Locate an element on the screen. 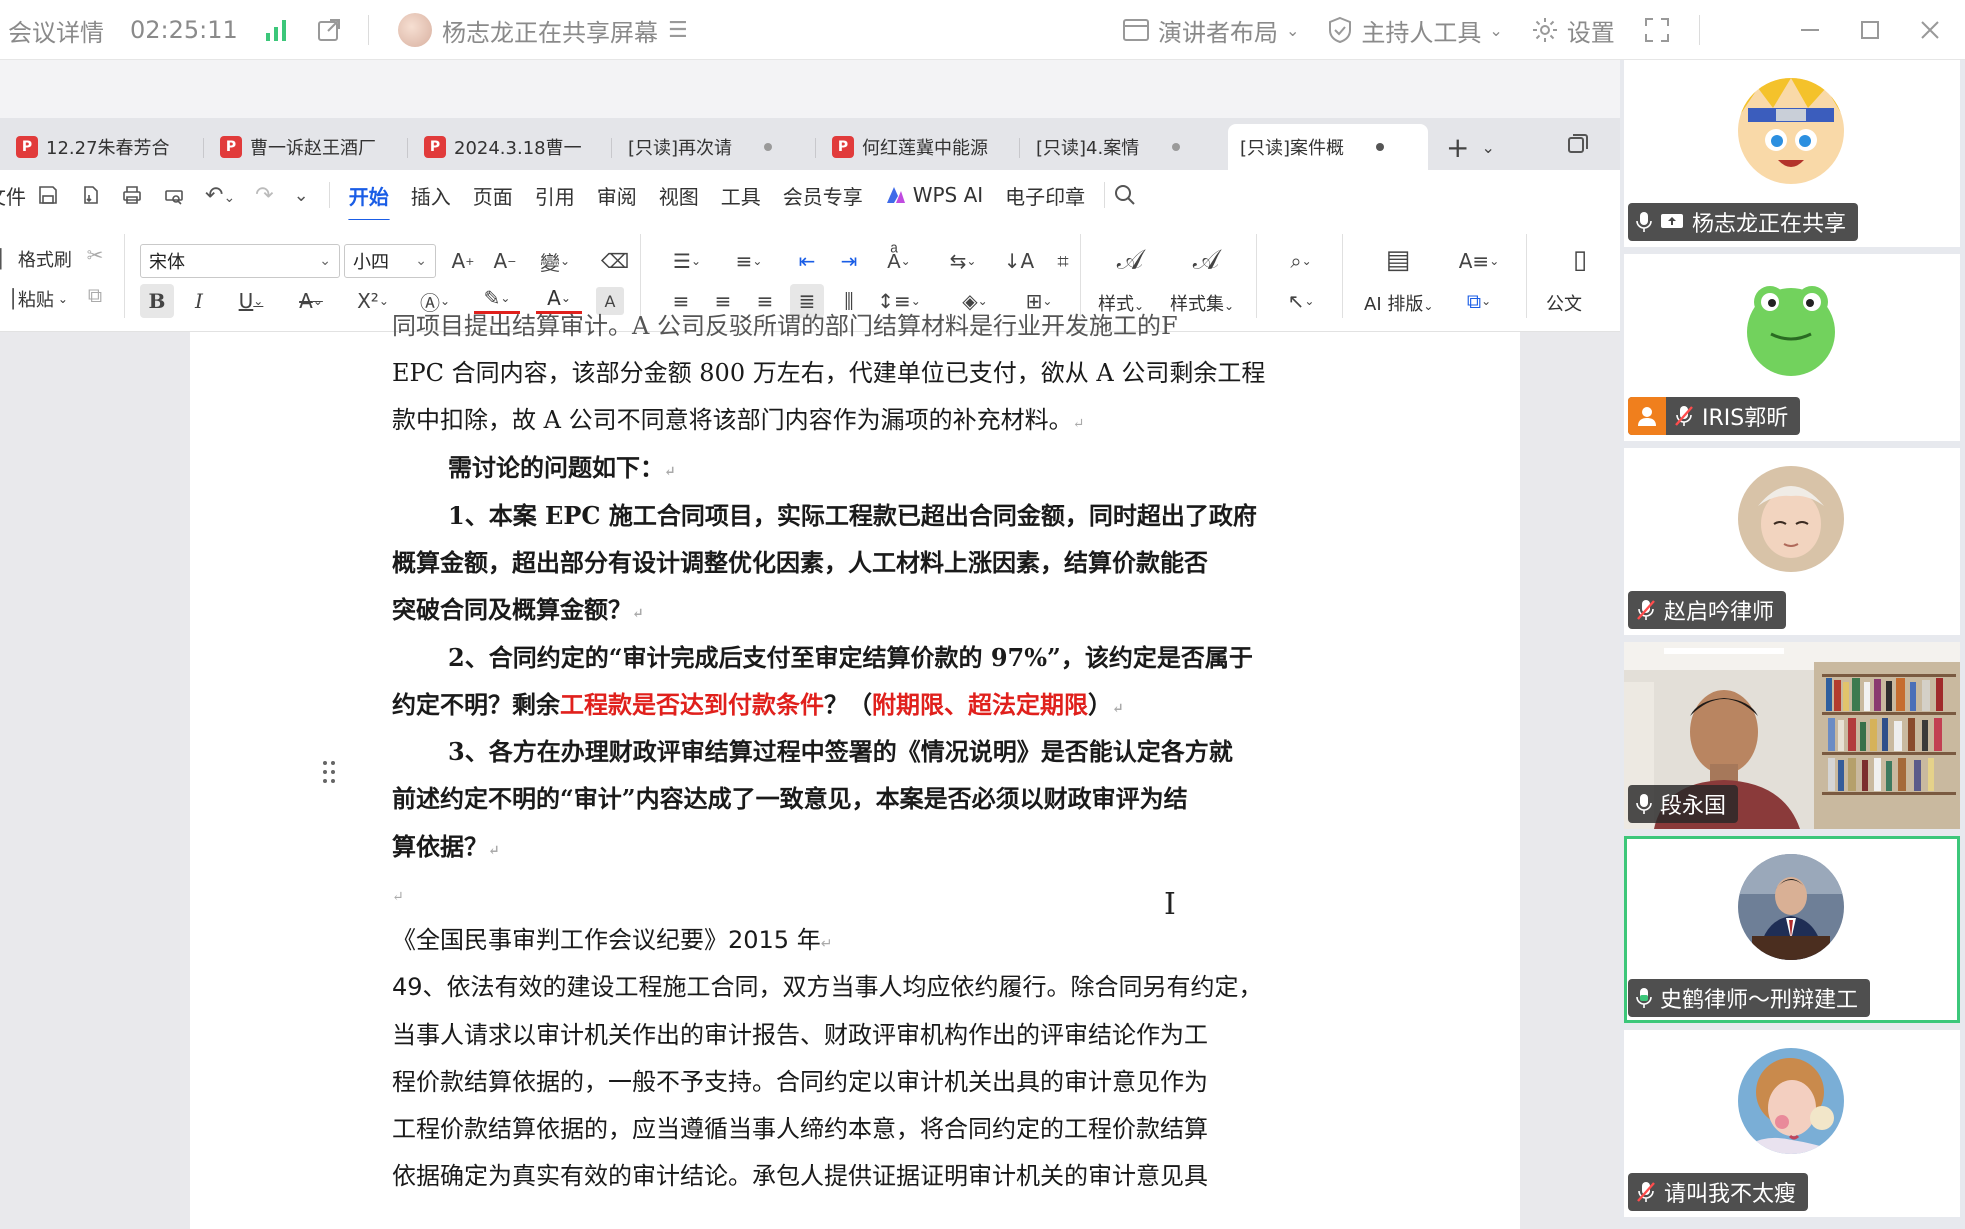 The width and height of the screenshot is (1965, 1229). italic-button: I is located at coordinates (199, 301).